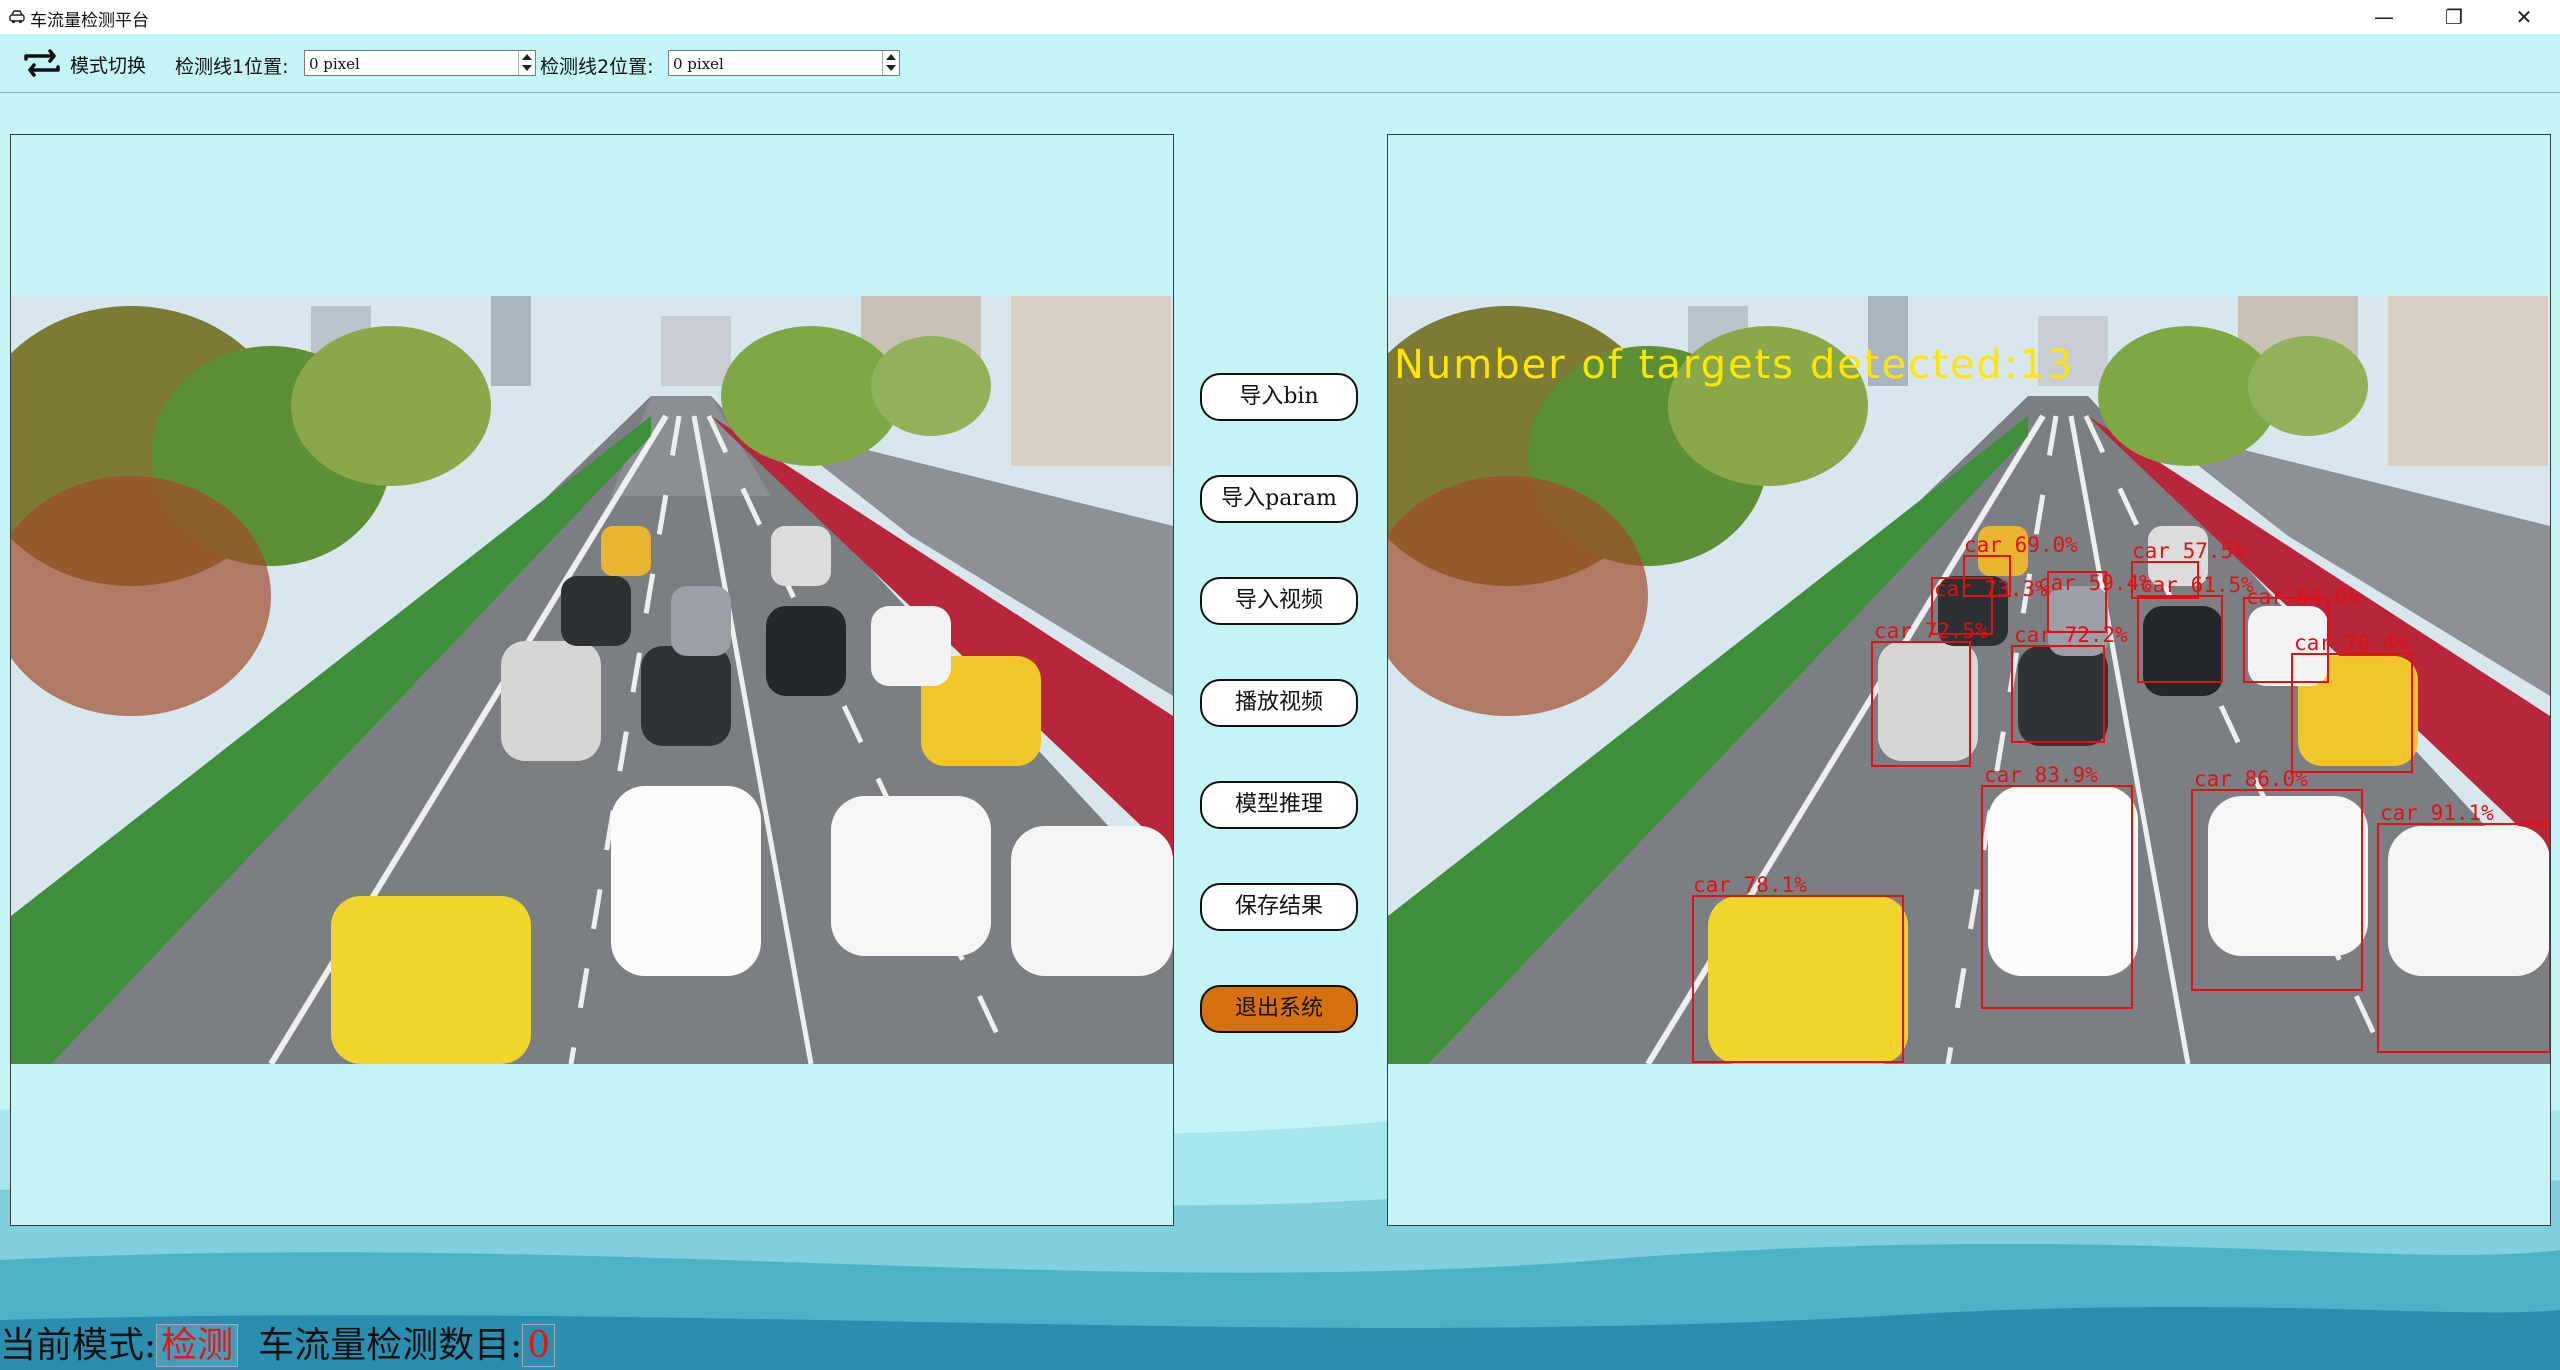 Image resolution: width=2560 pixels, height=1370 pixels. Describe the element at coordinates (1750, 885) in the screenshot. I see `detection-label: car 78.1%` at that location.